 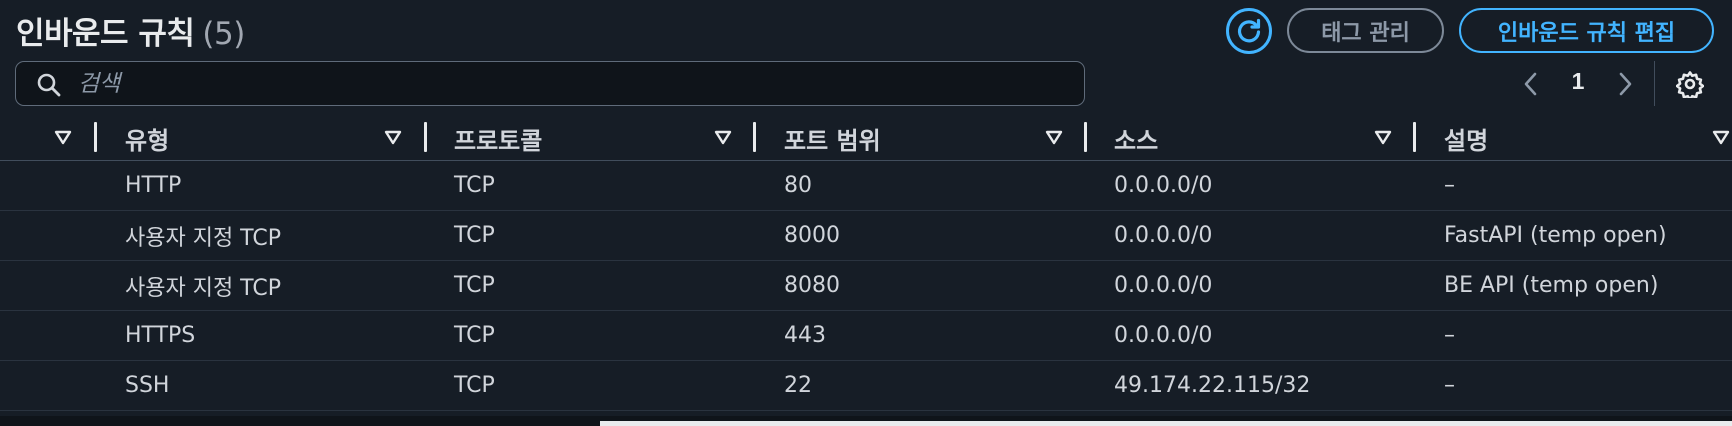 What do you see at coordinates (223, 34) in the screenshot?
I see `rule-count: (5)` at bounding box center [223, 34].